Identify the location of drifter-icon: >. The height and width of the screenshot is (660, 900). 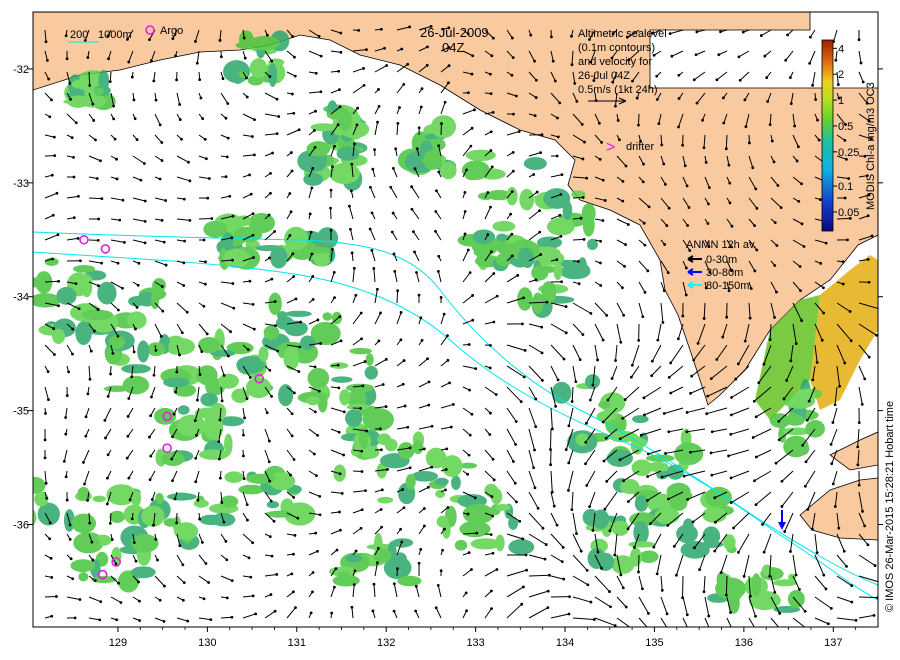
(610, 147).